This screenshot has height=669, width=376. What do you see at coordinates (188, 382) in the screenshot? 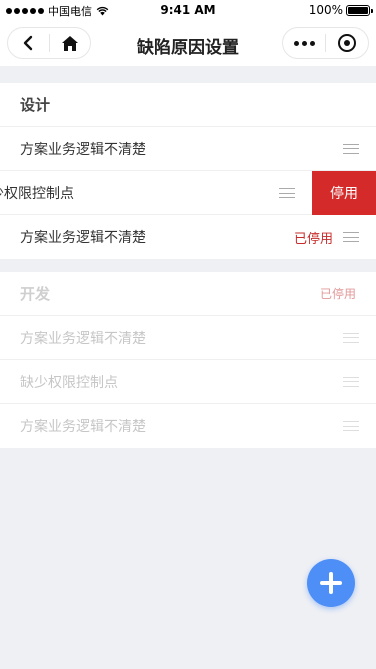
I see `list-item: 缺少权限控制点` at bounding box center [188, 382].